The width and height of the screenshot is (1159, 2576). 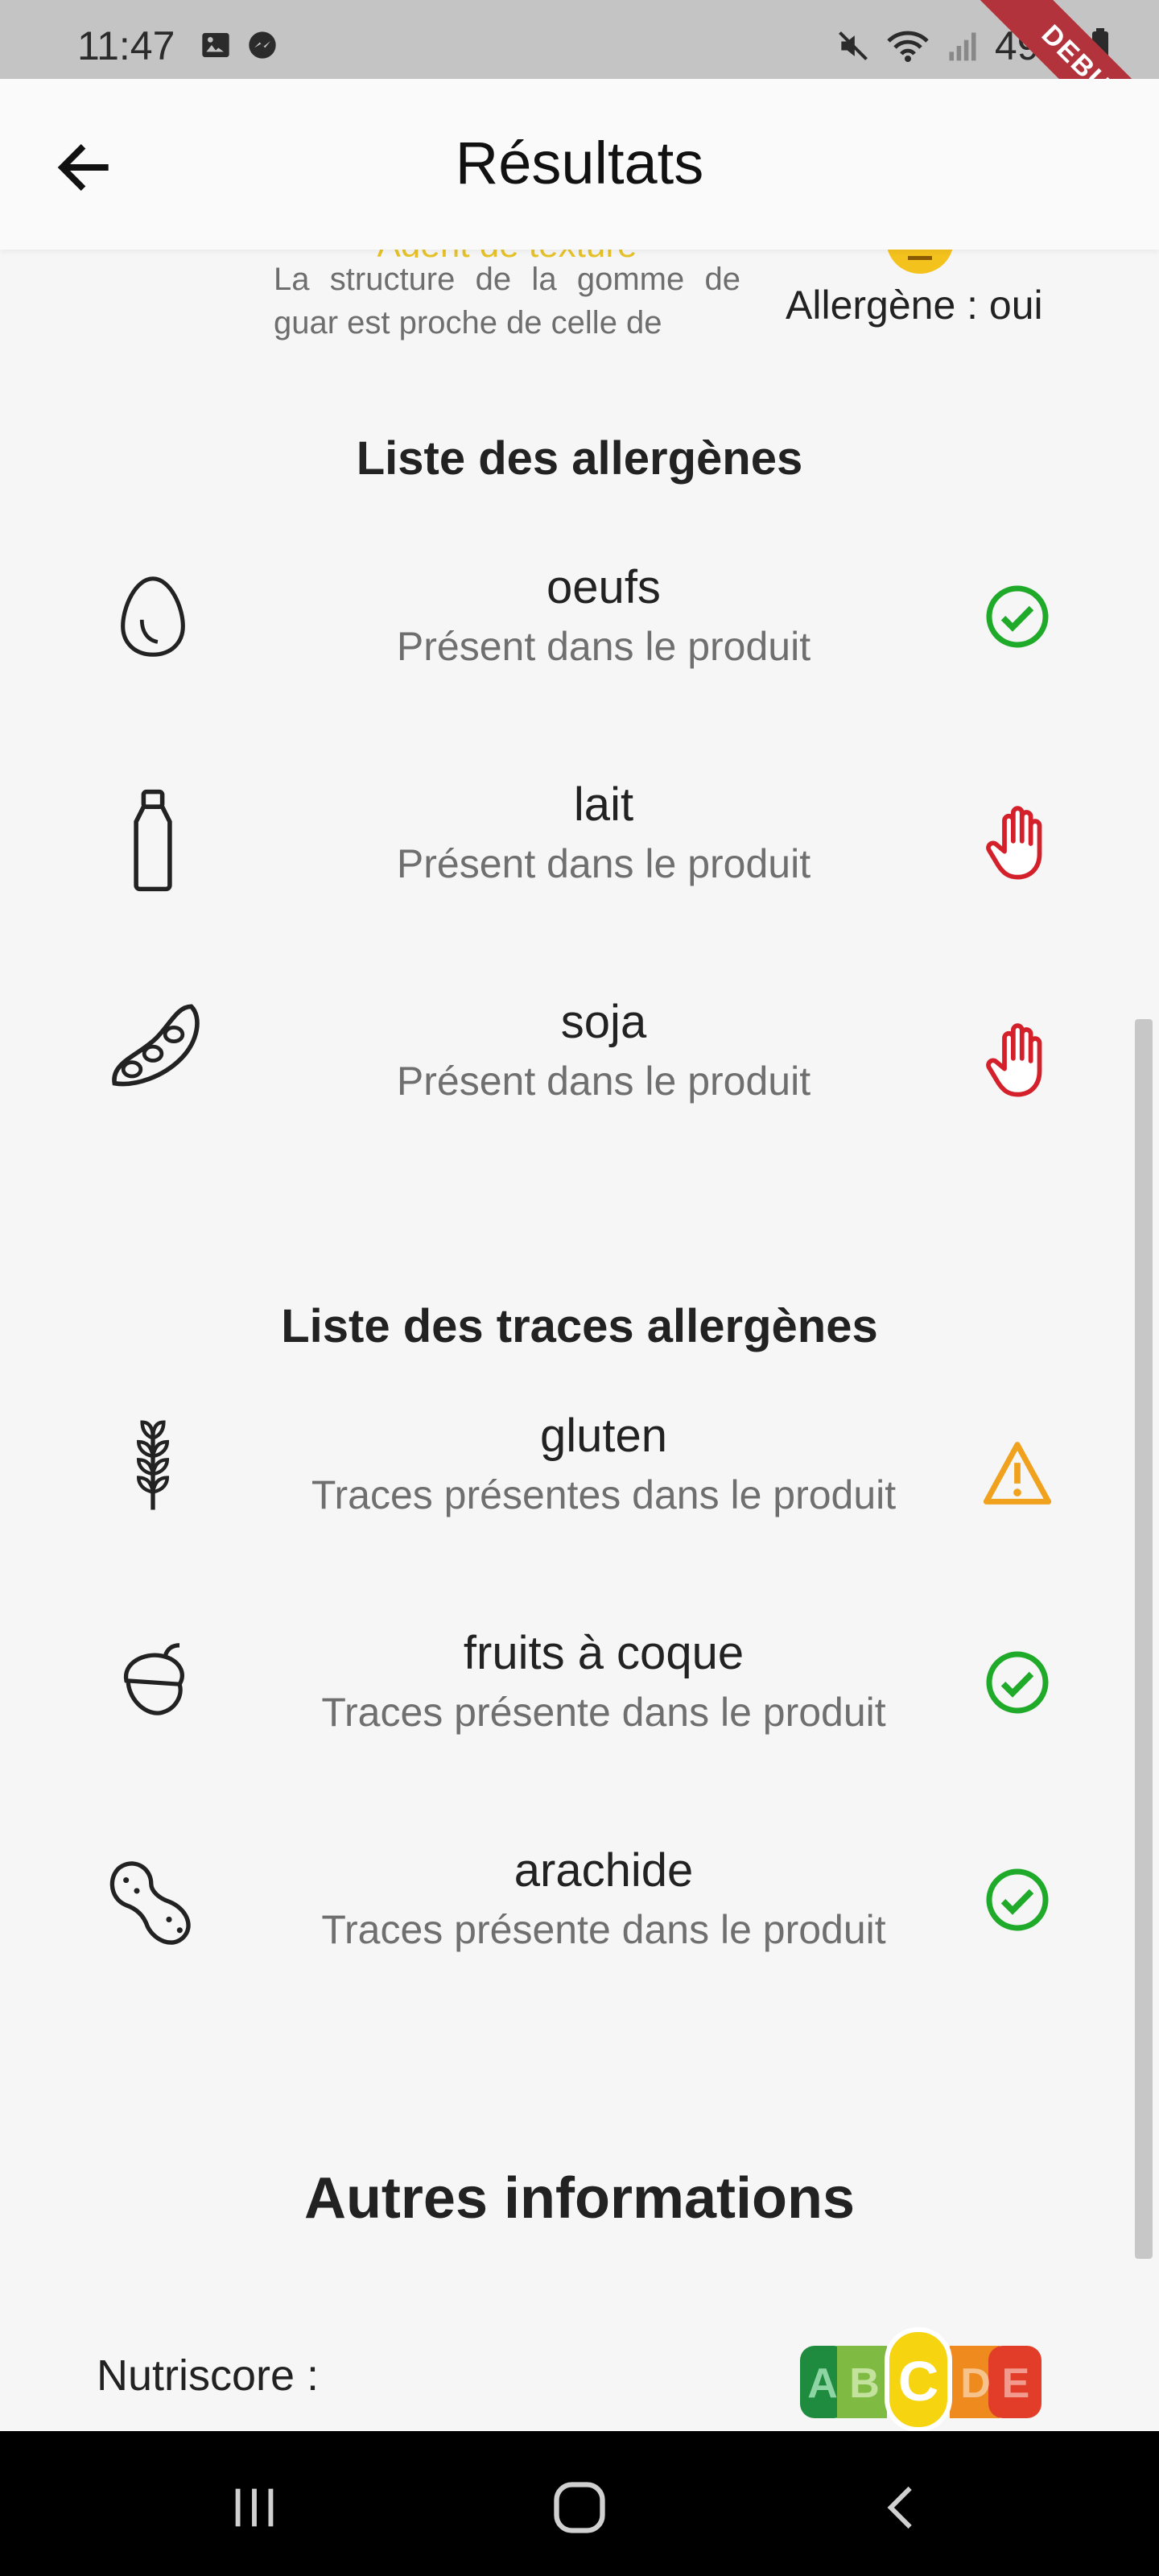 What do you see at coordinates (853, 45) in the screenshot?
I see `mute-icon` at bounding box center [853, 45].